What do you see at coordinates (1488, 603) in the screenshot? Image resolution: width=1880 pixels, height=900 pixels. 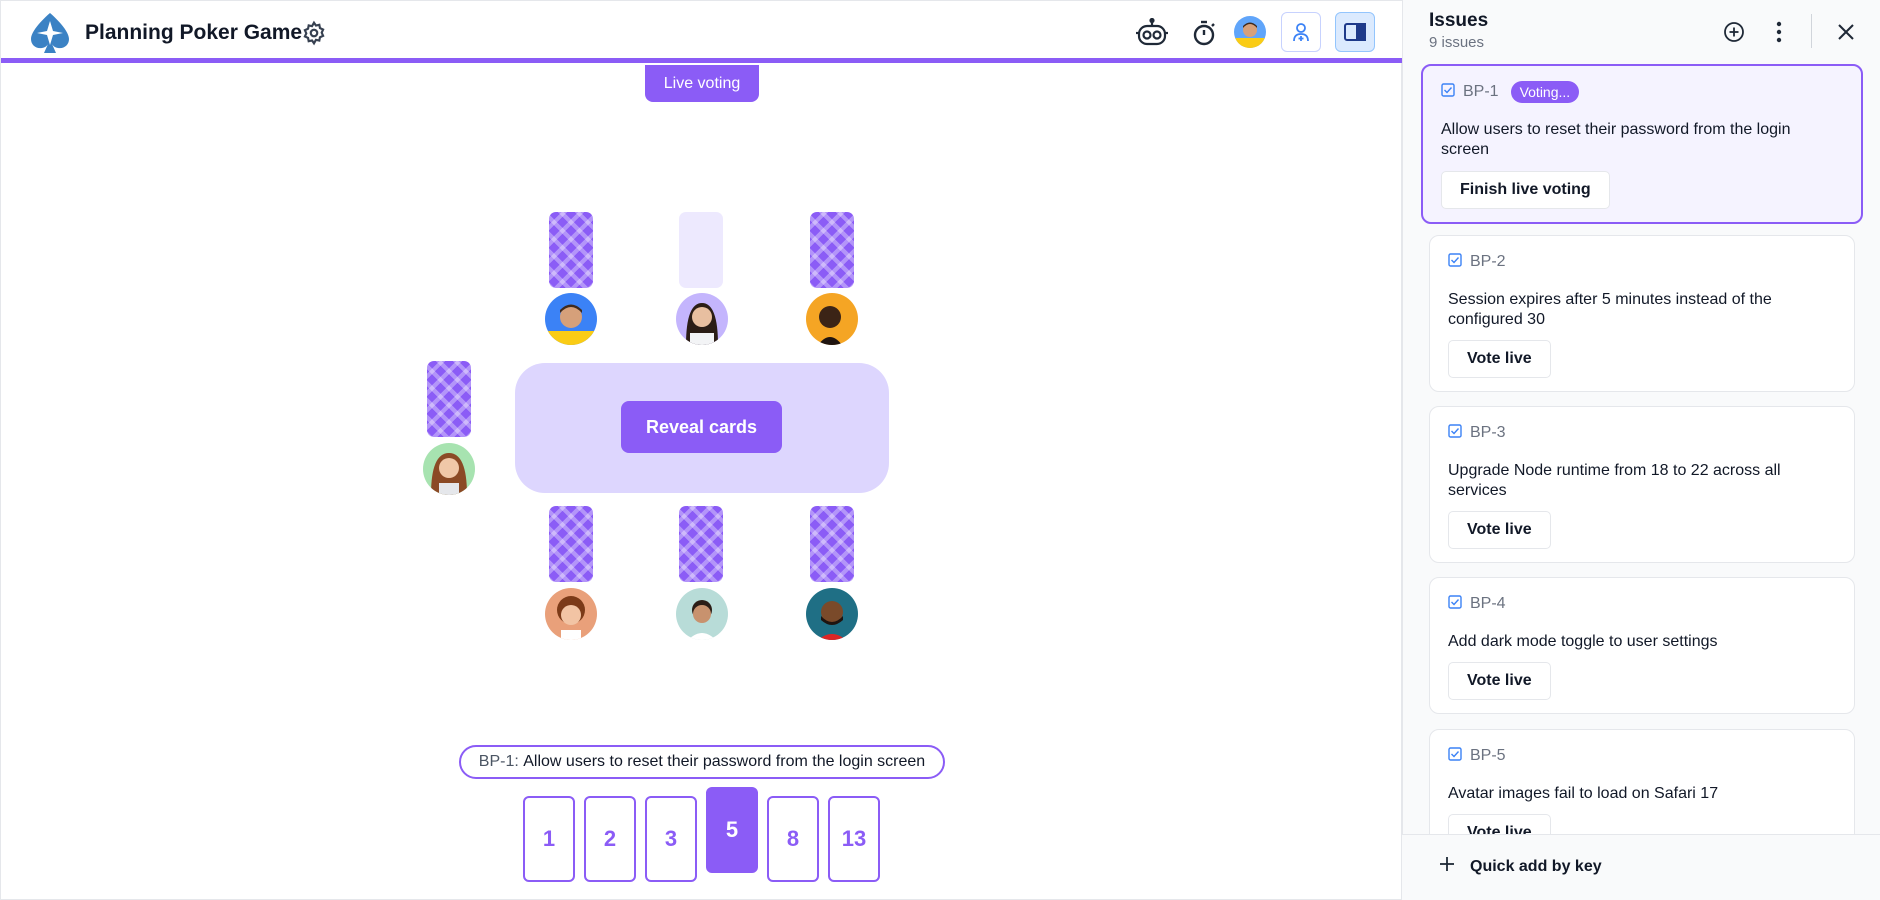 I see `issue-key: BP-4` at bounding box center [1488, 603].